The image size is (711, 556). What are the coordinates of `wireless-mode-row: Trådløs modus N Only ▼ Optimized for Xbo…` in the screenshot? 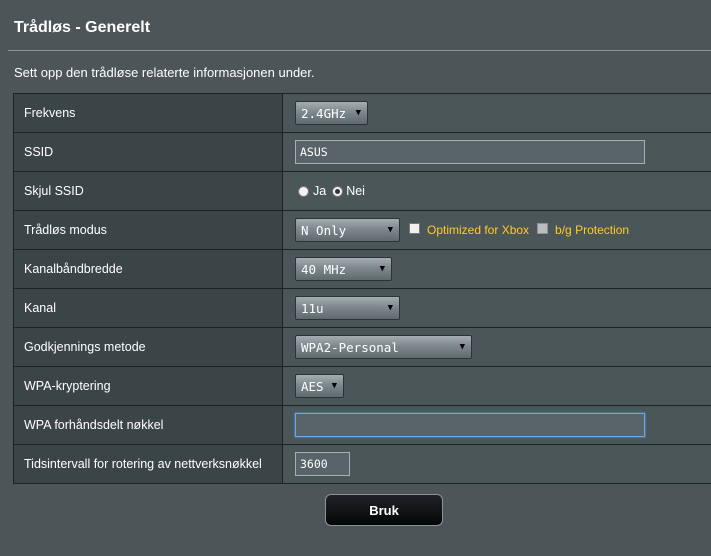 It's located at (362, 230).